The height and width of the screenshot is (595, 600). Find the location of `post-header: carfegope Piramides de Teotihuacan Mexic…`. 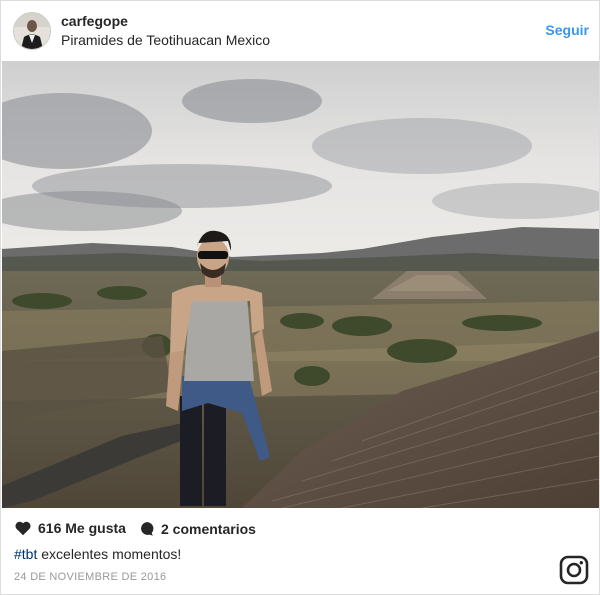

post-header: carfegope Piramides de Teotihuacan Mexic… is located at coordinates (300, 31).